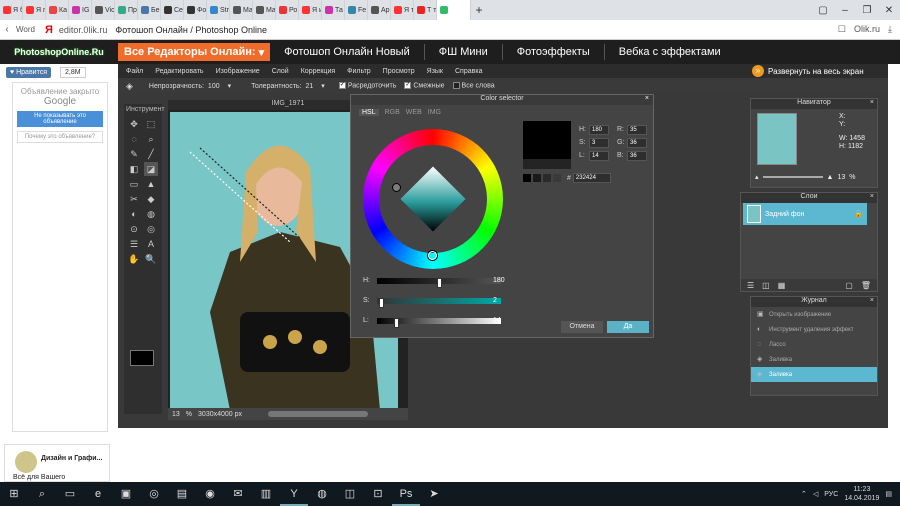  What do you see at coordinates (14, 494) in the screenshot?
I see `taskbar-app-icon: ⊞` at bounding box center [14, 494].